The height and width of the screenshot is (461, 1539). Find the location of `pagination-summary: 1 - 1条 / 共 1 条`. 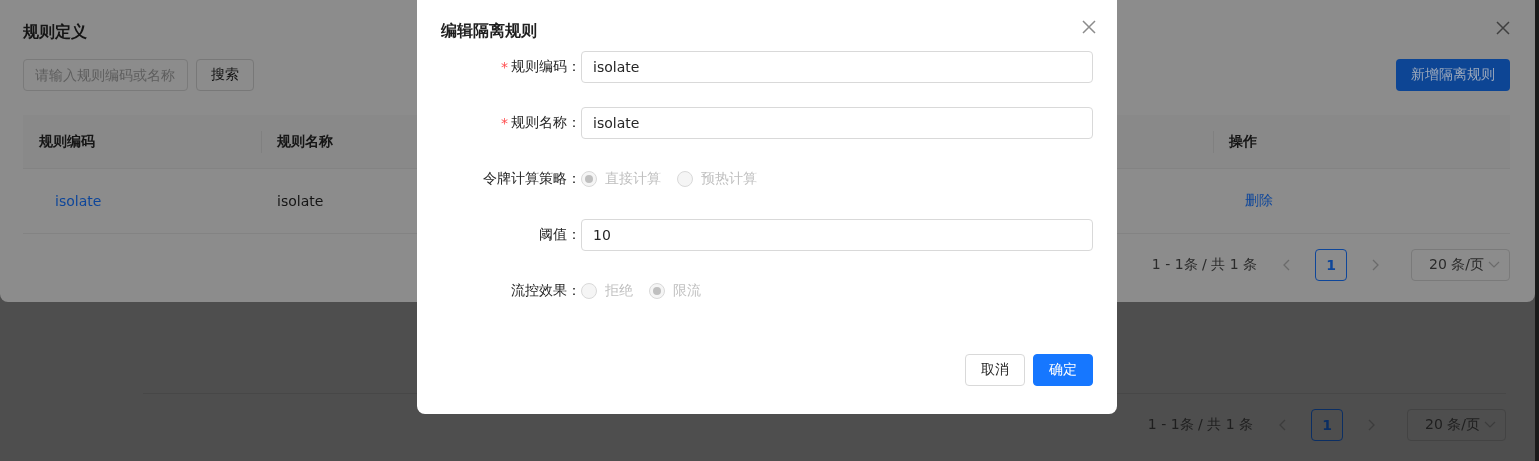

pagination-summary: 1 - 1条 / 共 1 条 is located at coordinates (1204, 265).